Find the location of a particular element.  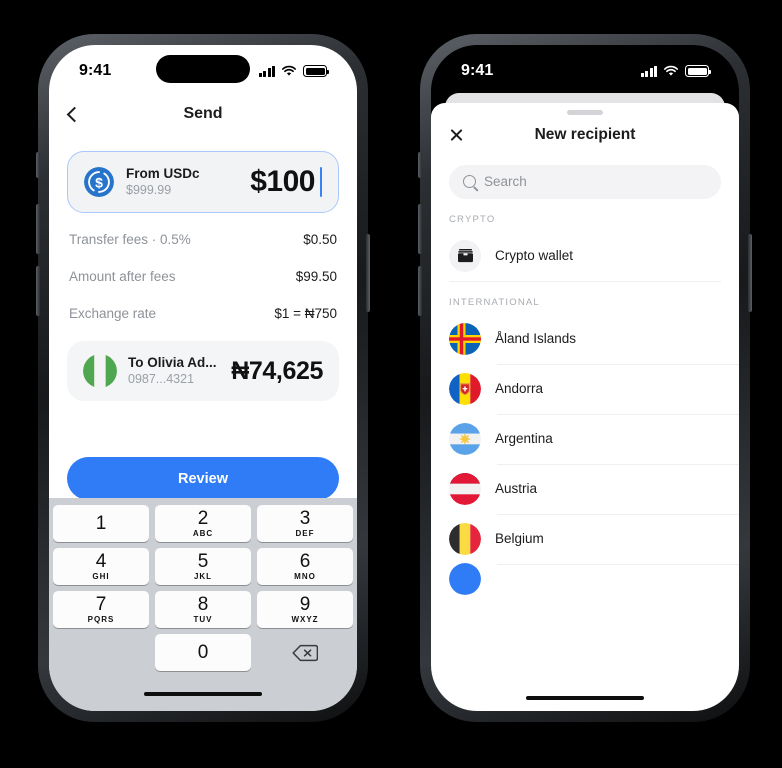

key-9: 9 WXYZ is located at coordinates (305, 609).